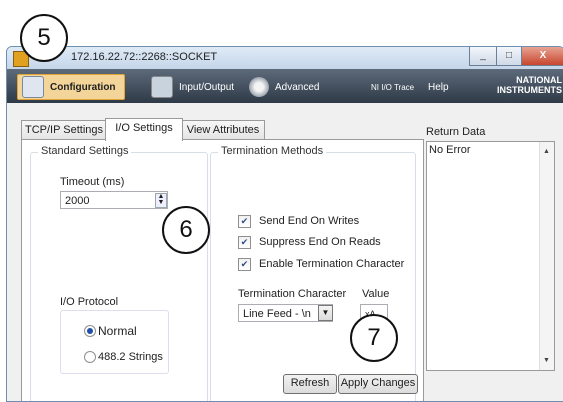  Describe the element at coordinates (223, 130) in the screenshot. I see `tab-view-attributes: View Attributes` at that location.